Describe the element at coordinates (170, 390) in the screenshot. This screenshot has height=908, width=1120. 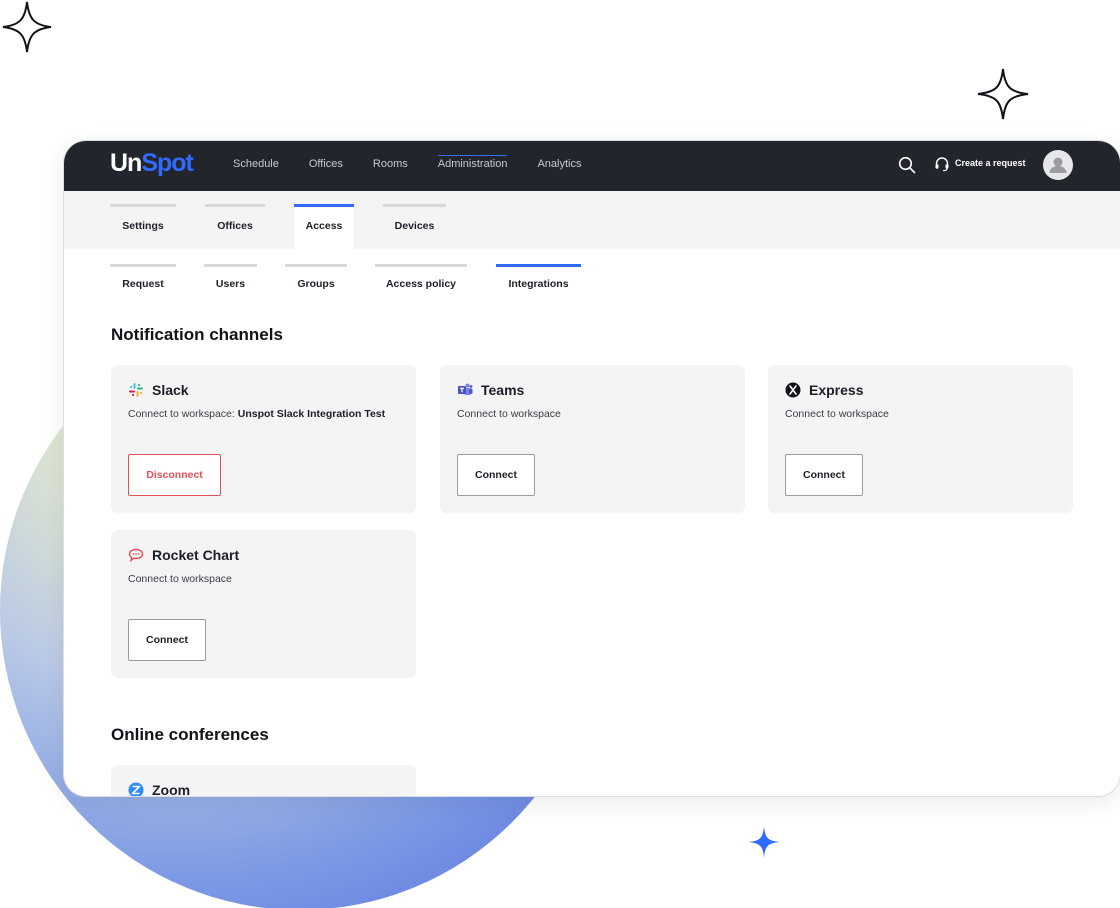
I see `card-title: Slack` at that location.